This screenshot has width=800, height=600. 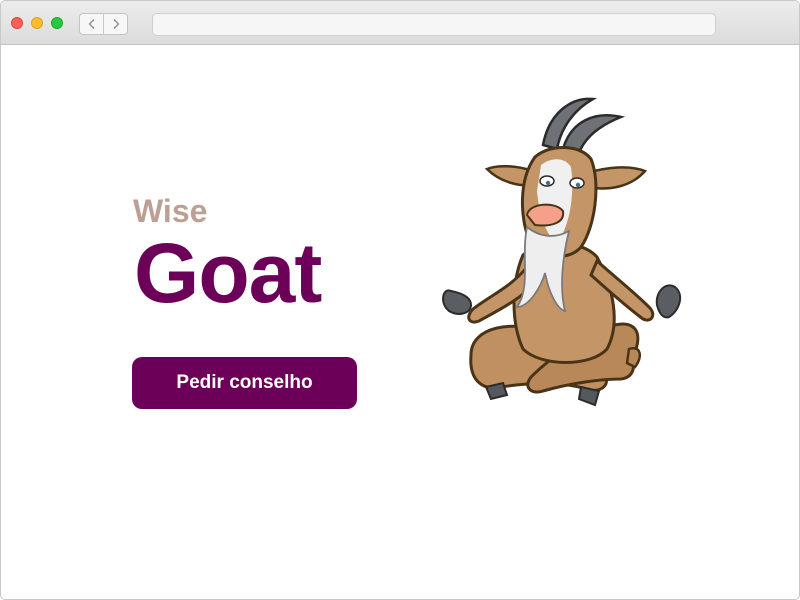 I want to click on back-button, so click(x=91, y=24).